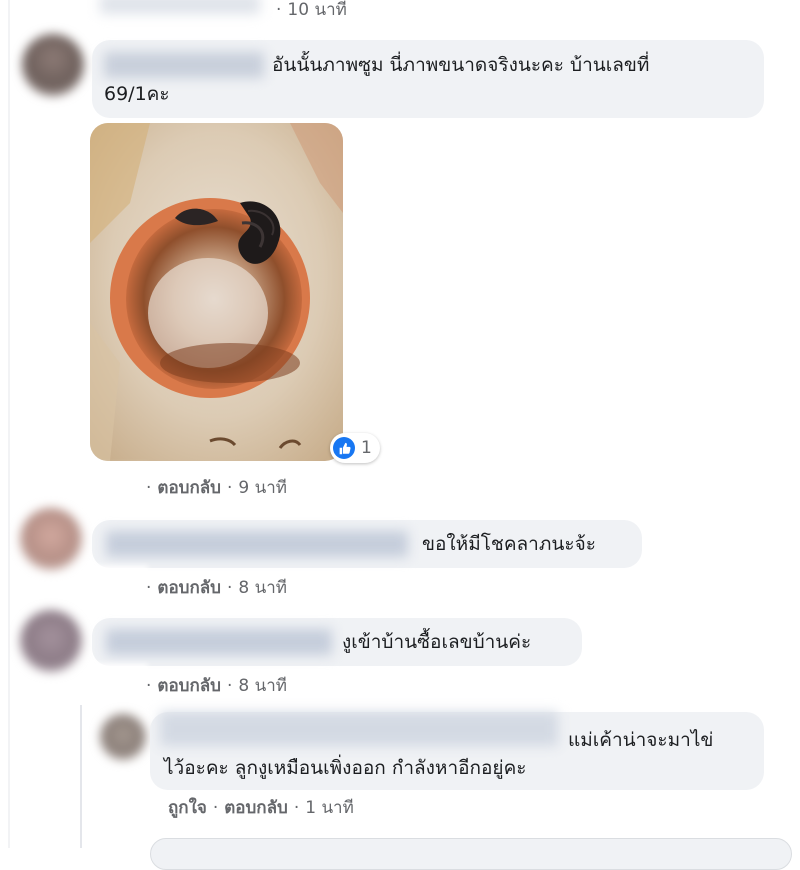 The image size is (800, 870). Describe the element at coordinates (9, 424) in the screenshot. I see `left-edge-line` at that location.